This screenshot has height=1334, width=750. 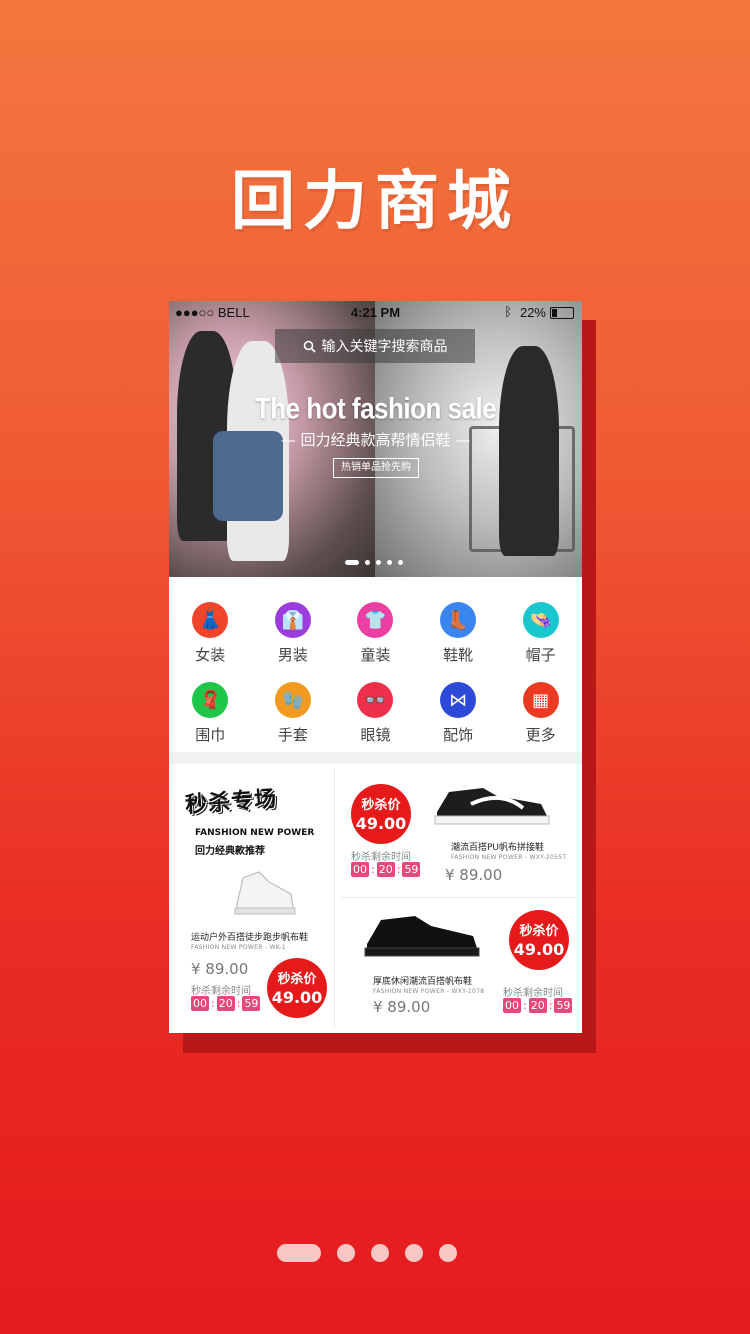 I want to click on category-label: 围巾, so click(x=210, y=735).